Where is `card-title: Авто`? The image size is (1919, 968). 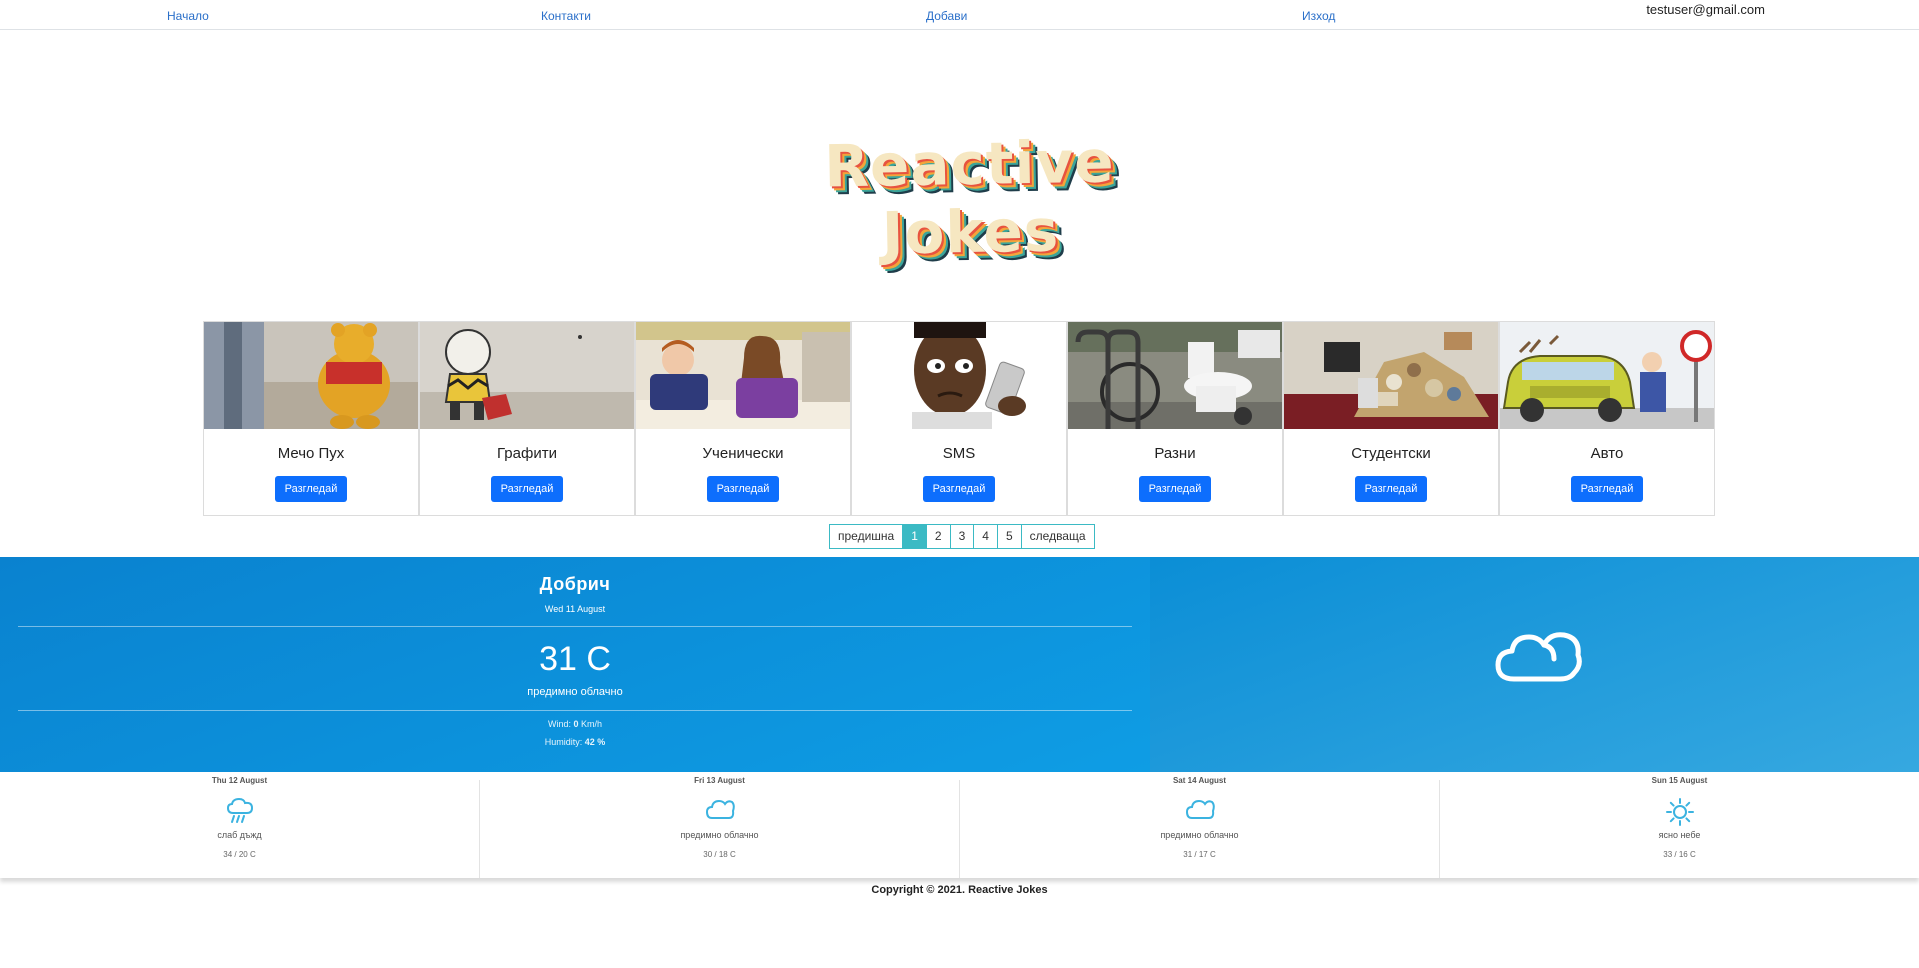 card-title: Авто is located at coordinates (1607, 453).